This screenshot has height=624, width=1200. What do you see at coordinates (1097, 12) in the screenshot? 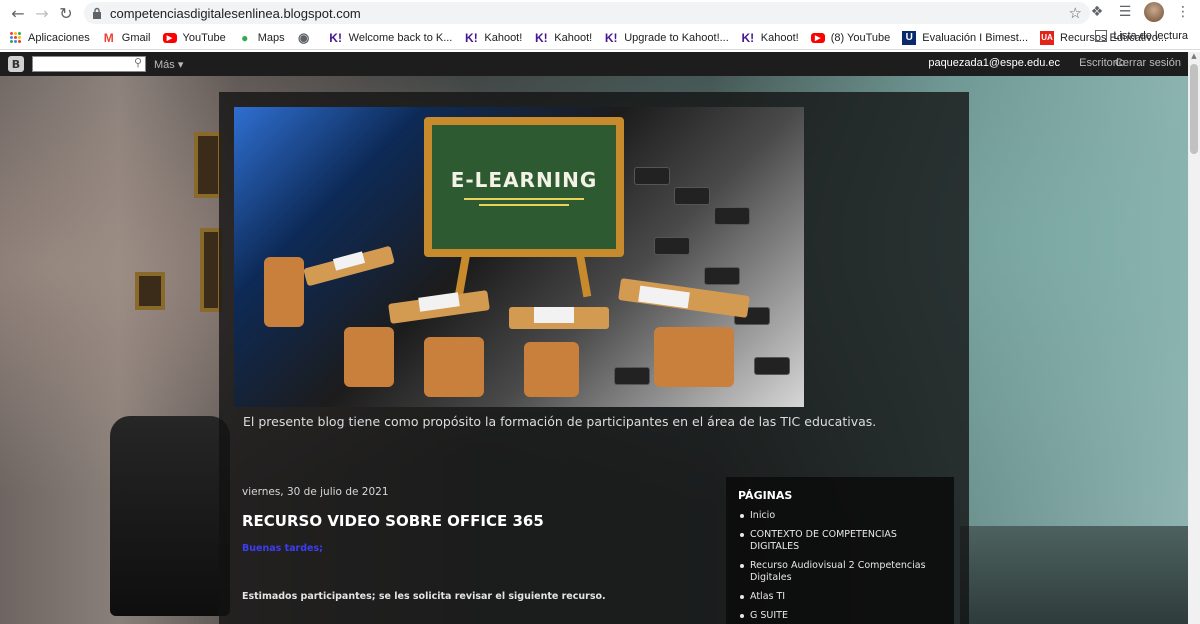
I see `extensions-icon: ❖` at bounding box center [1097, 12].